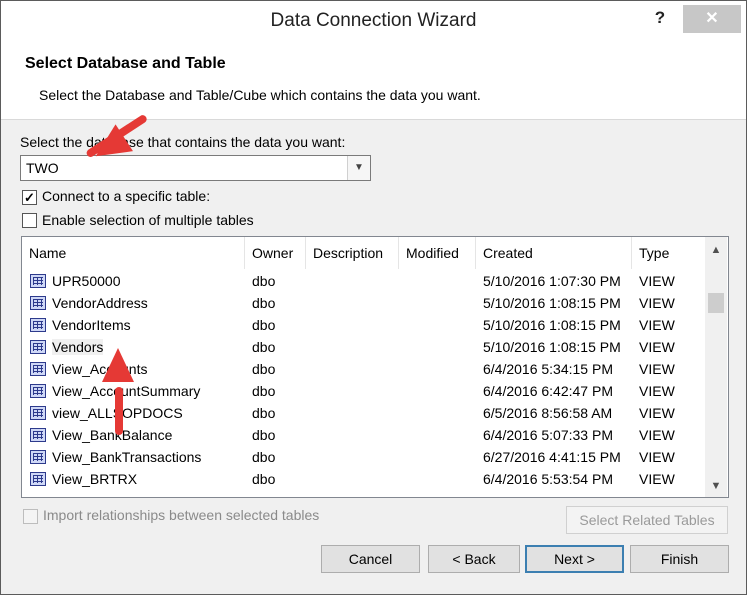  What do you see at coordinates (362, 326) in the screenshot?
I see `table-row: VendorItems dbo 5/10/2016 1:08:15 PM VIEW` at bounding box center [362, 326].